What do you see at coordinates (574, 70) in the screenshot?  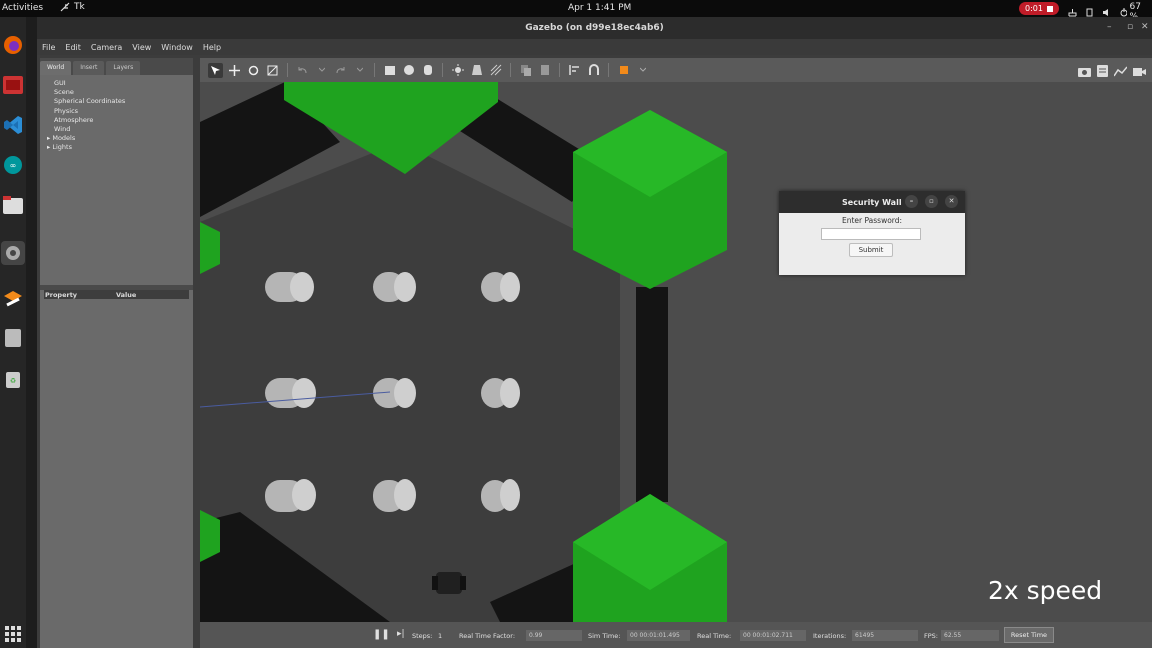 I see `align-icon` at bounding box center [574, 70].